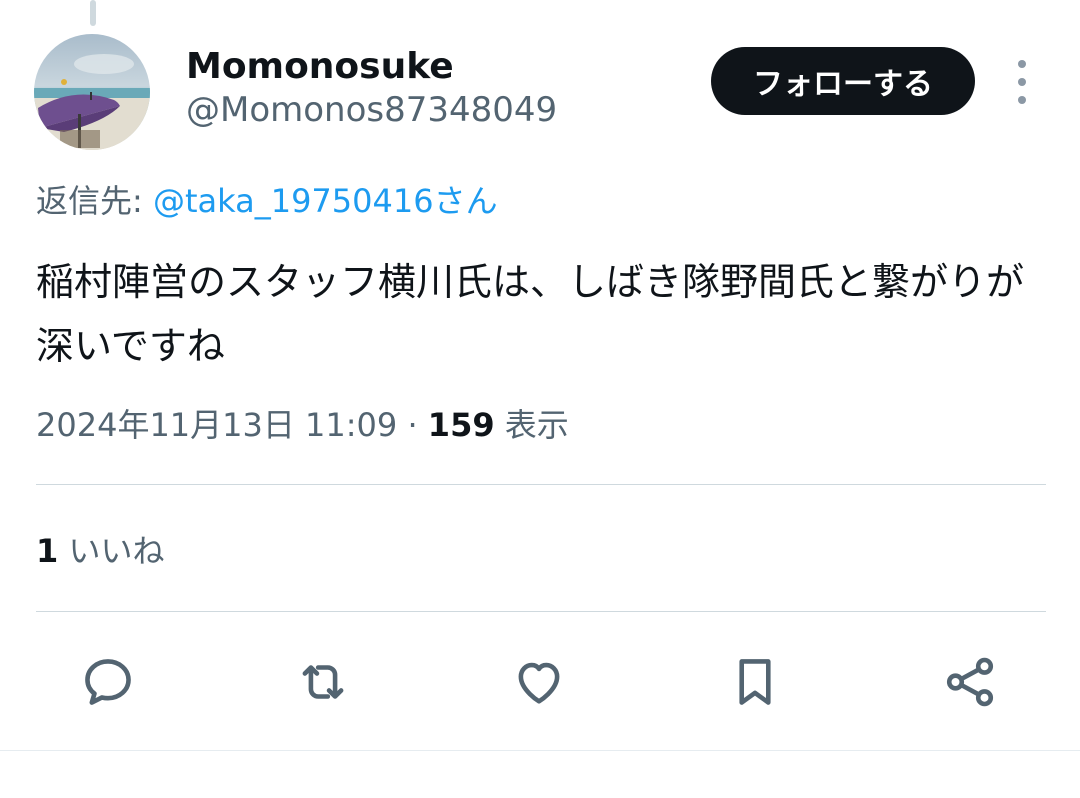  I want to click on bookmark-button, so click(755, 682).